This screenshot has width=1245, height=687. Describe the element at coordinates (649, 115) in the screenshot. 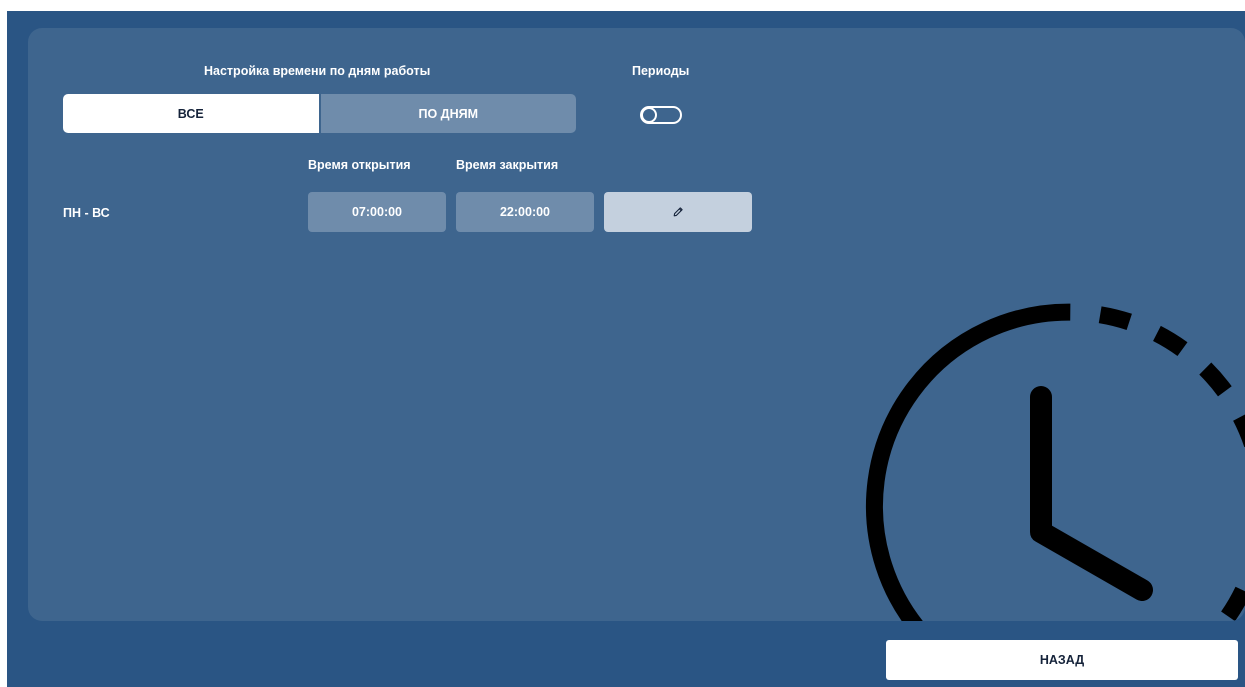

I see `toggle-knob` at that location.